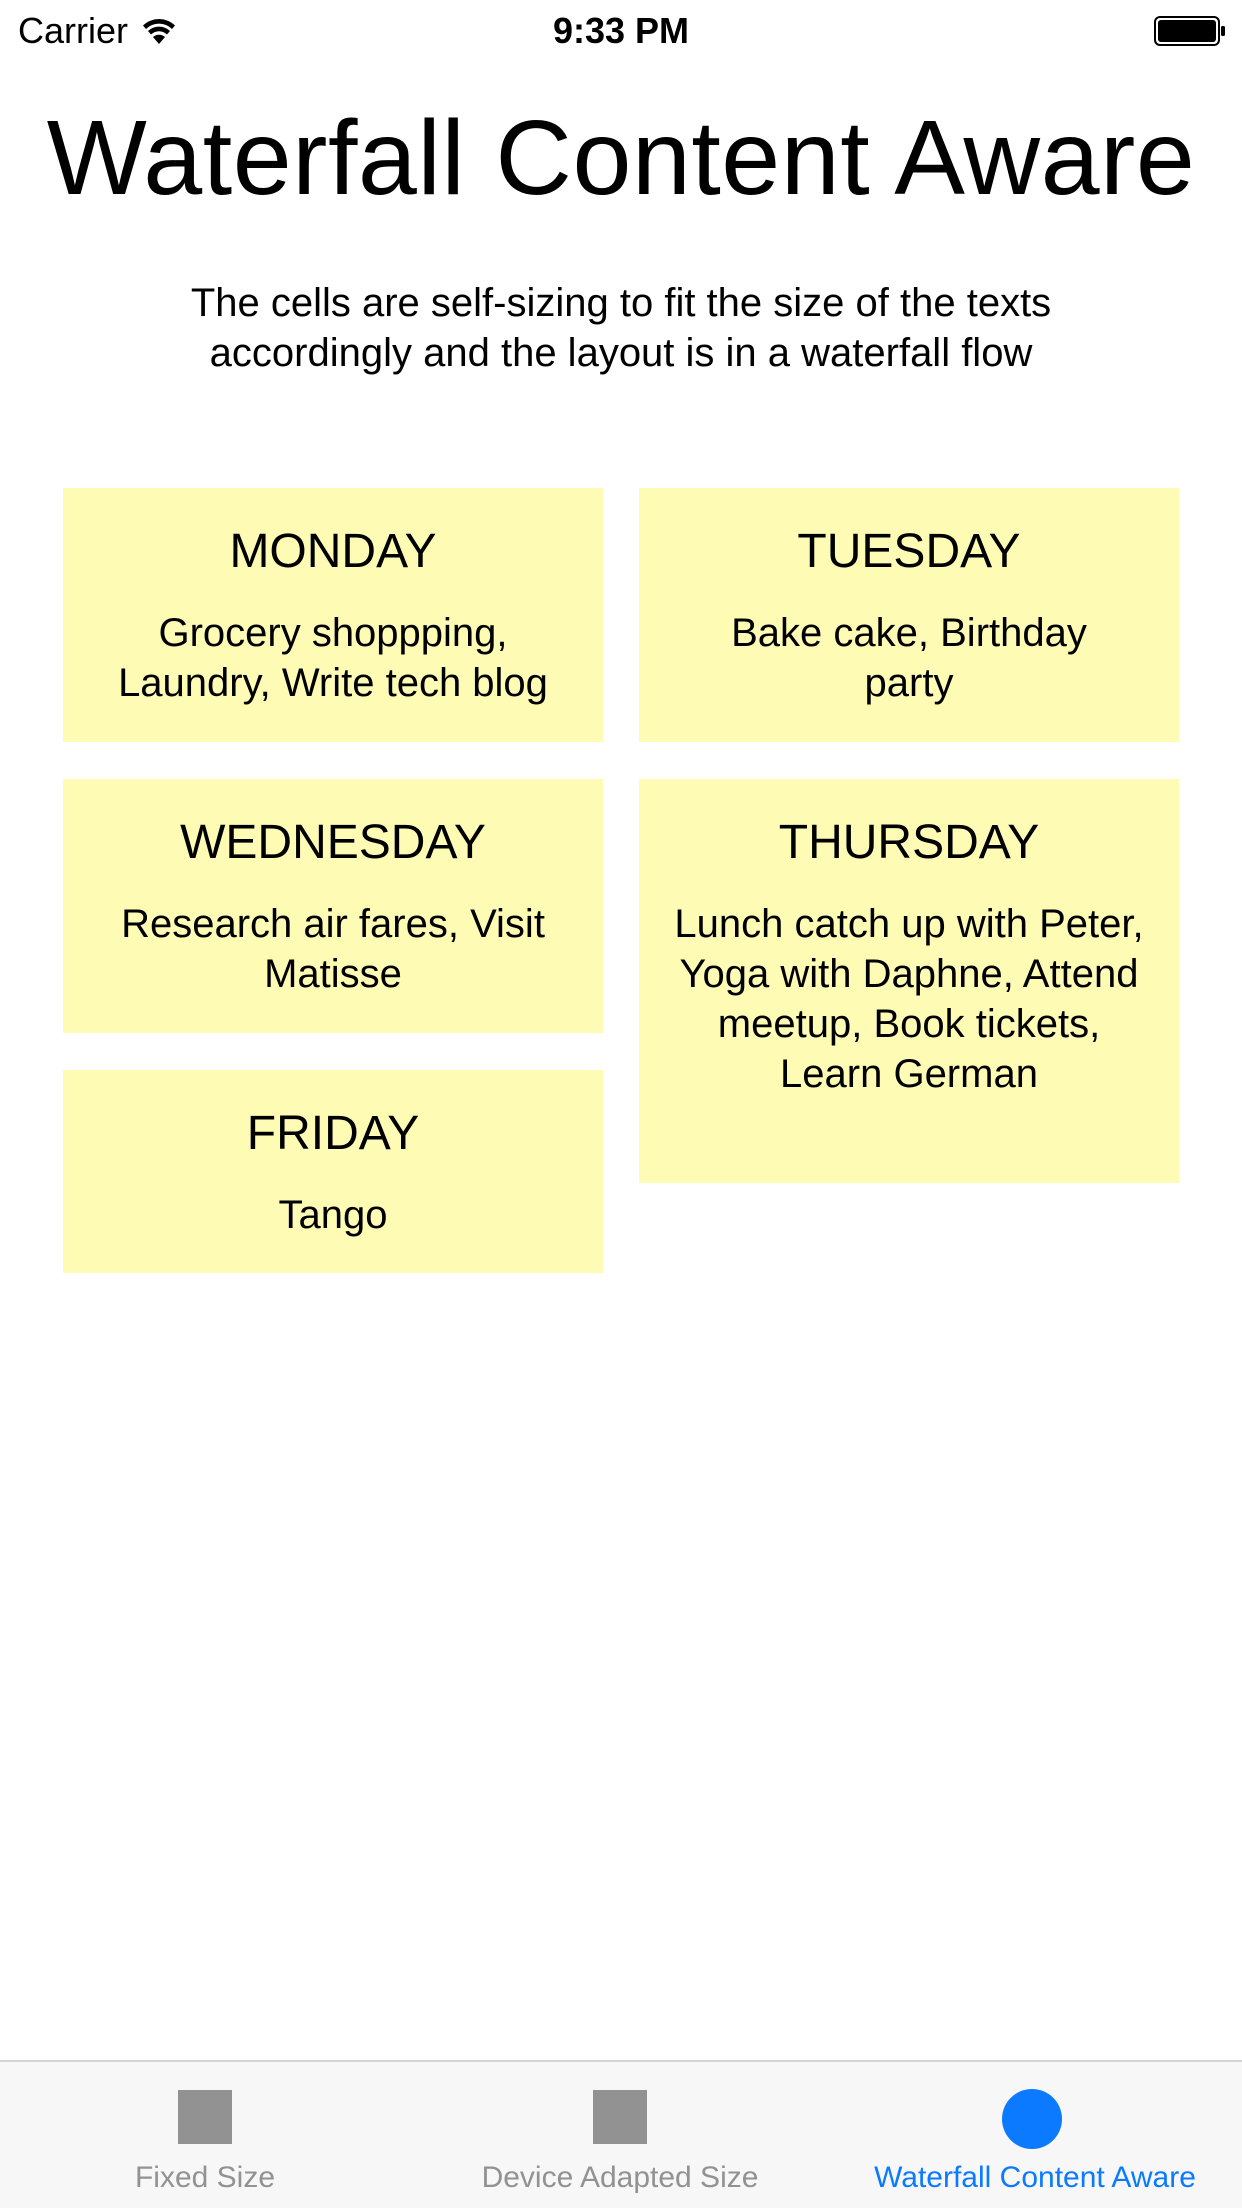 The height and width of the screenshot is (2210, 1242). What do you see at coordinates (621, 158) in the screenshot?
I see `page-title: Waterfall Content Aware` at bounding box center [621, 158].